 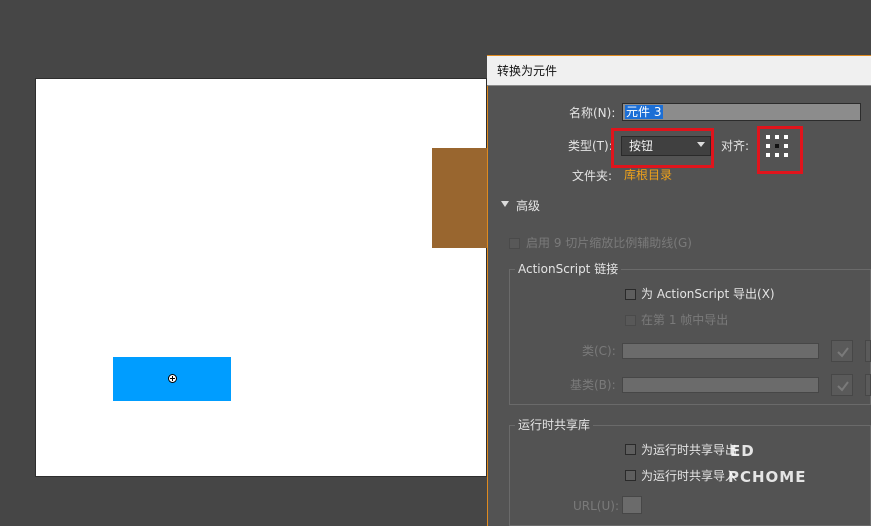 I want to click on export-runtime-checkbox, so click(x=630, y=449).